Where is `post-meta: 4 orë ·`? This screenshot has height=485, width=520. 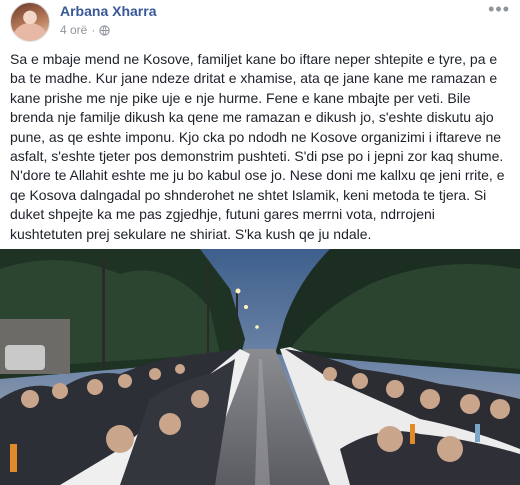
post-meta: 4 orë · is located at coordinates (85, 30).